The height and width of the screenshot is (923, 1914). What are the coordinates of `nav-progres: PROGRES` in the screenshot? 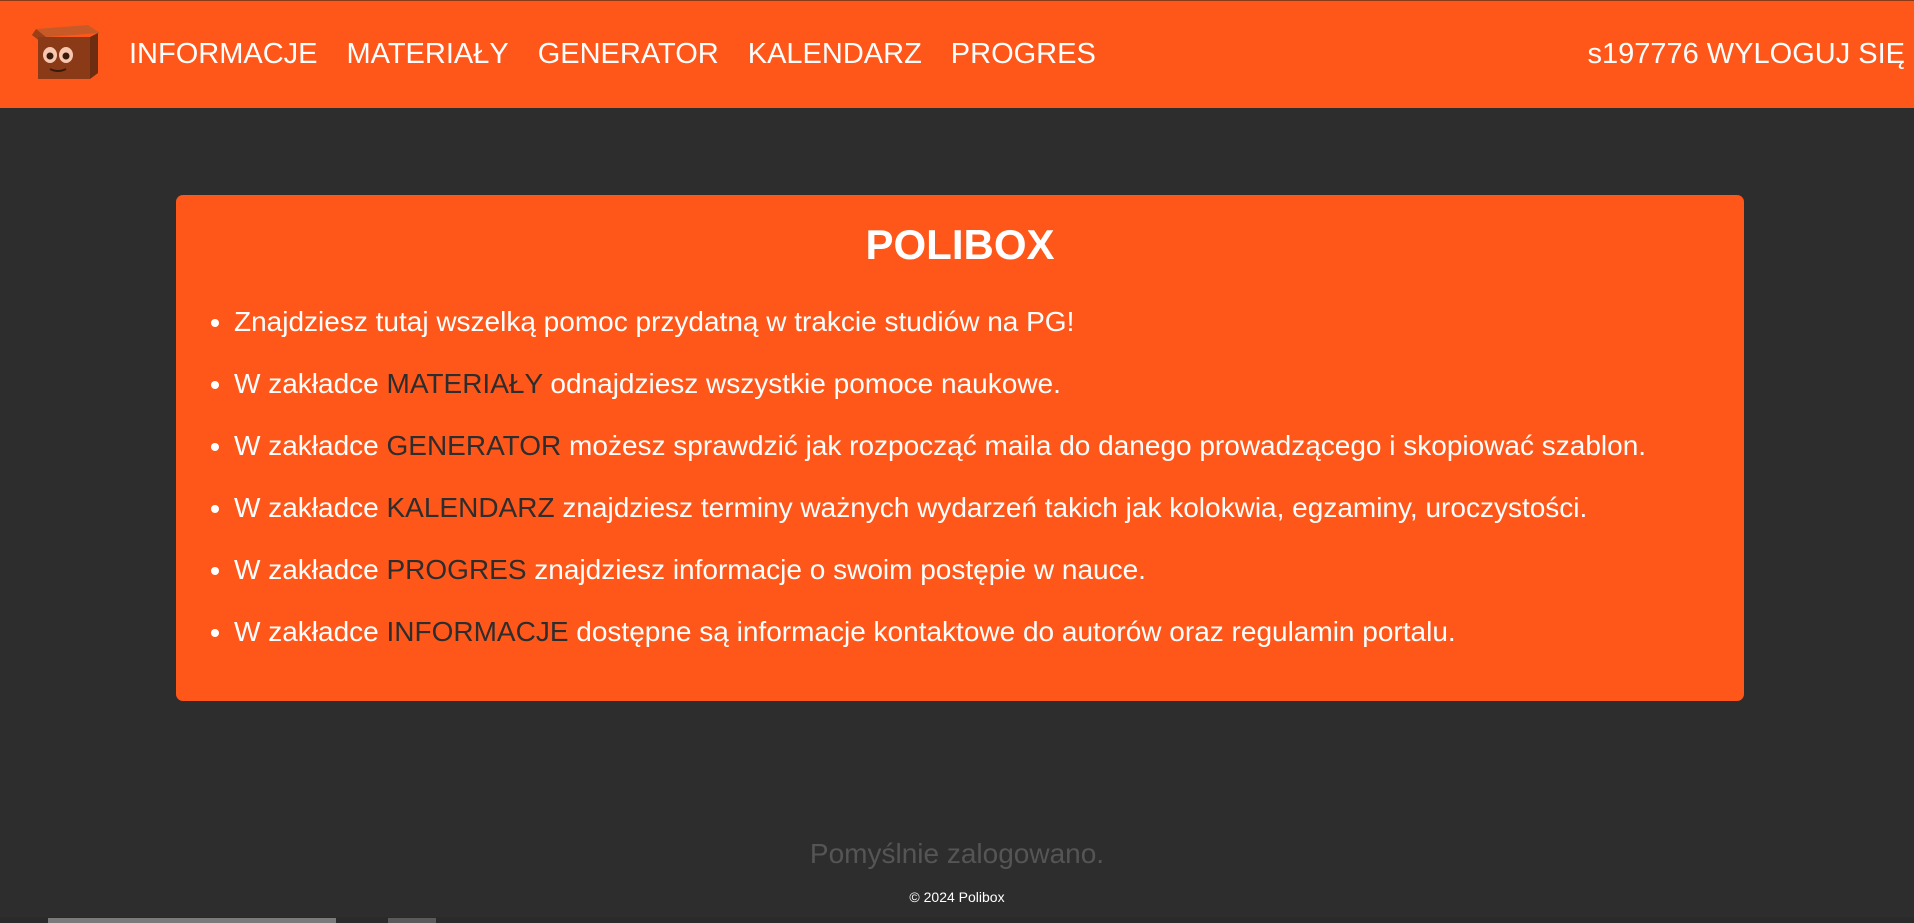 It's located at (1023, 54).